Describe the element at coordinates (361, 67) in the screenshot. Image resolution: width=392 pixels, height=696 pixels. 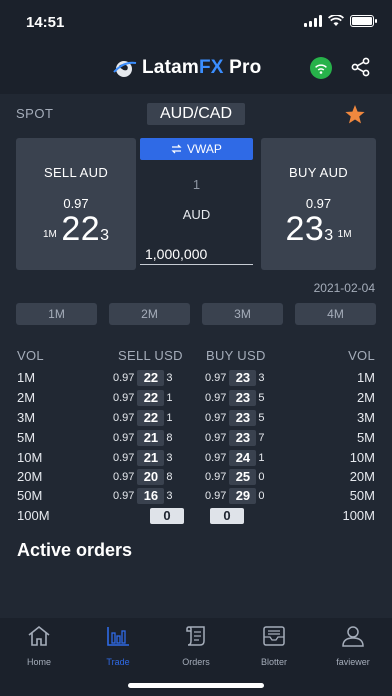
I see `share-icon` at that location.